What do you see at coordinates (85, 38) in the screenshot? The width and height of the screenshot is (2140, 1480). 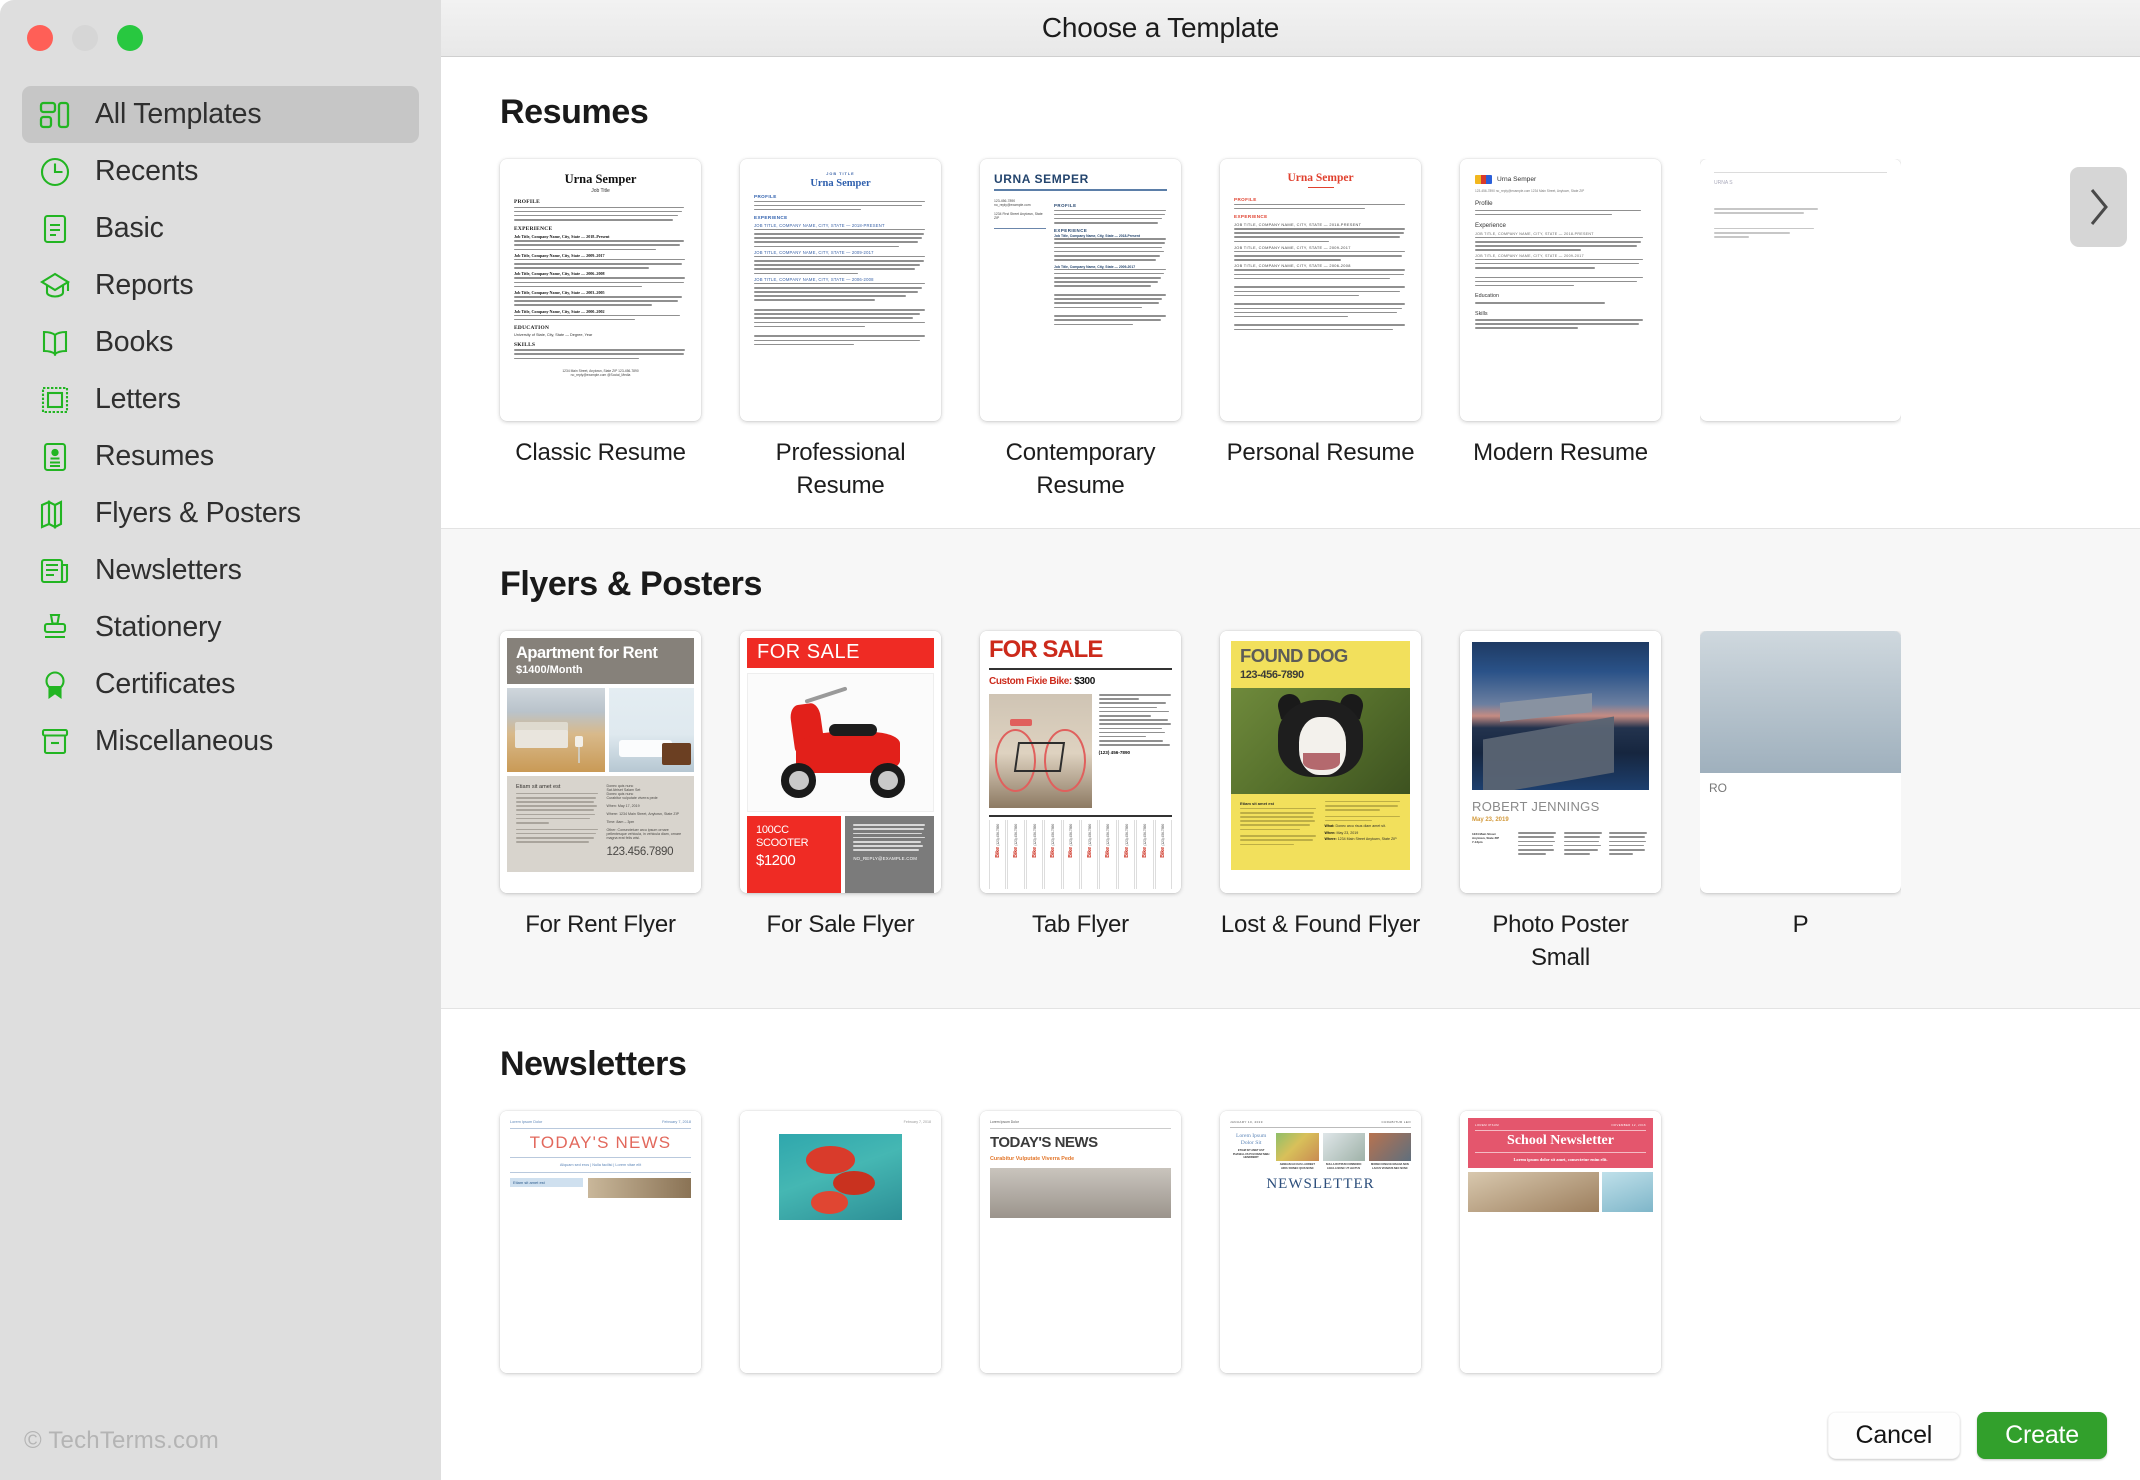 I see `minimize-button` at bounding box center [85, 38].